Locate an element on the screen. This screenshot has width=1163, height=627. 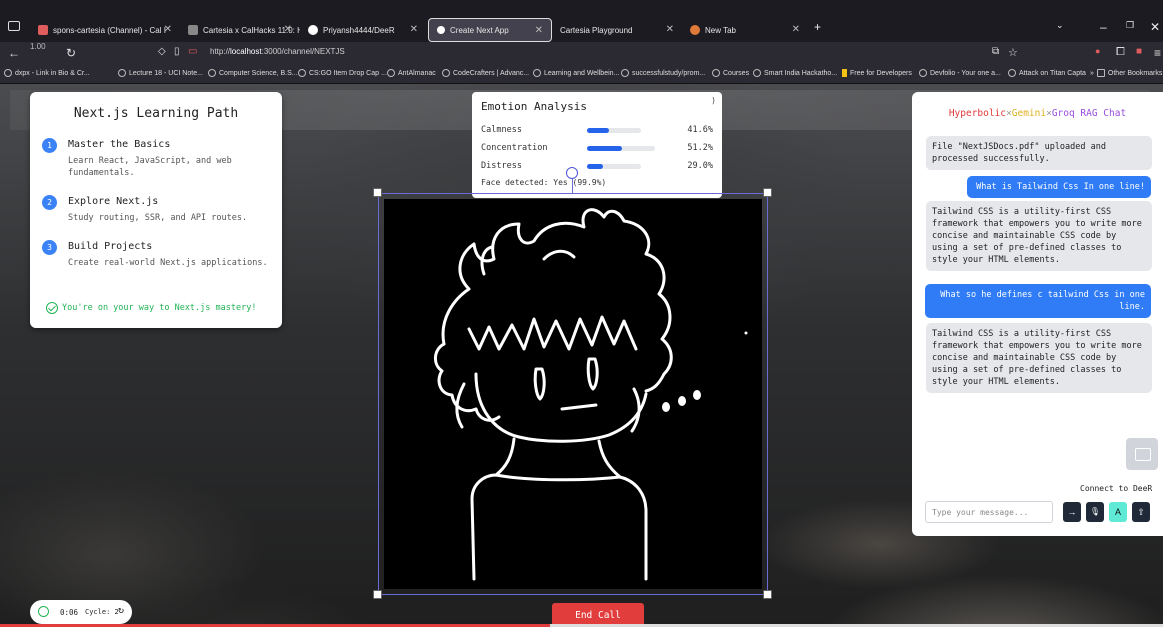
call-time: 0:06 is located at coordinates (69, 612).